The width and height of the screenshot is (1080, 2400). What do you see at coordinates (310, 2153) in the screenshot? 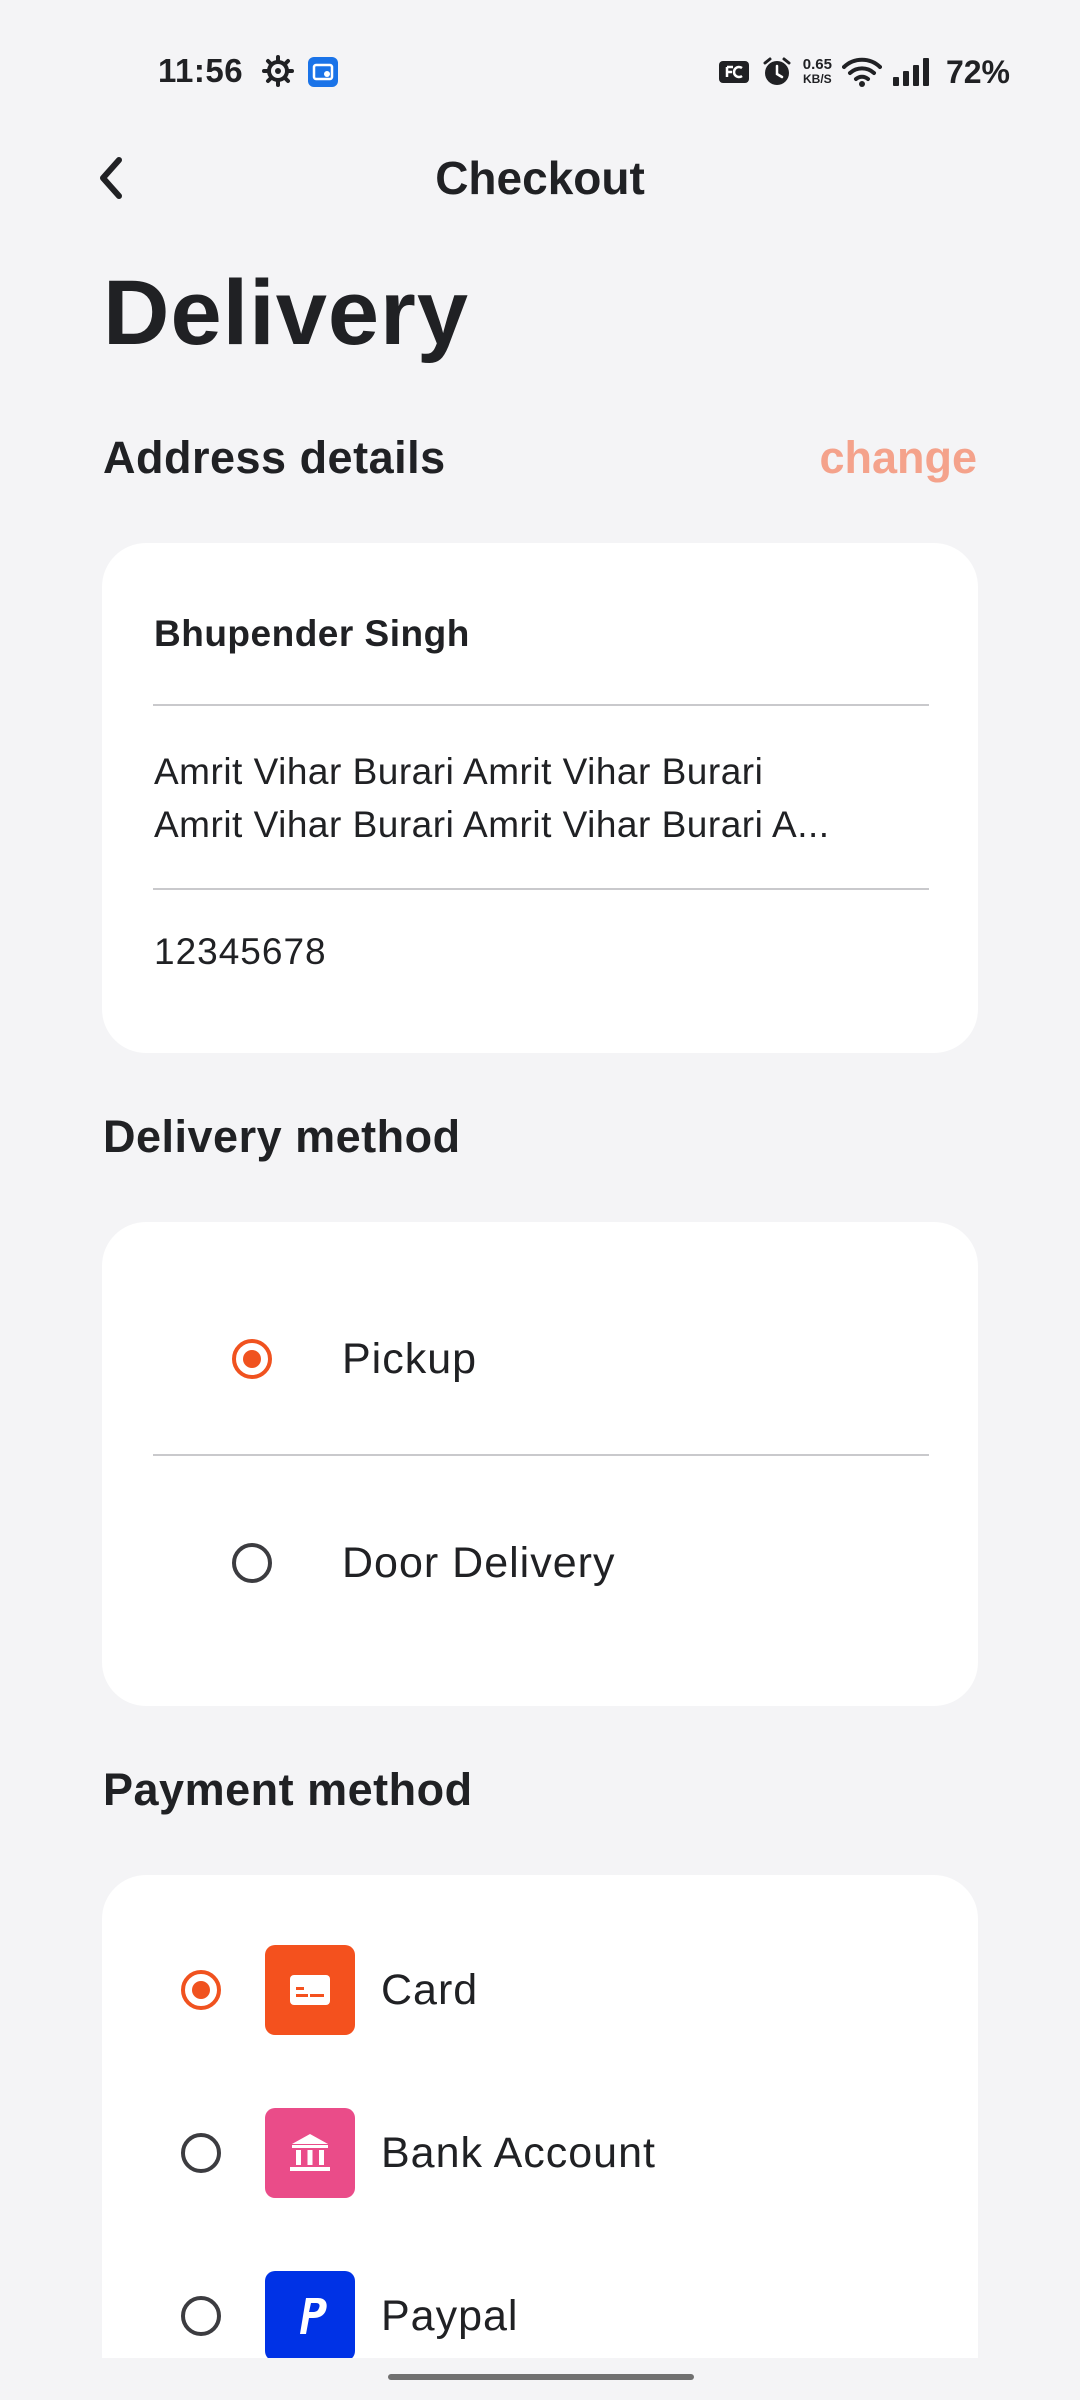
I see `bank-icon` at bounding box center [310, 2153].